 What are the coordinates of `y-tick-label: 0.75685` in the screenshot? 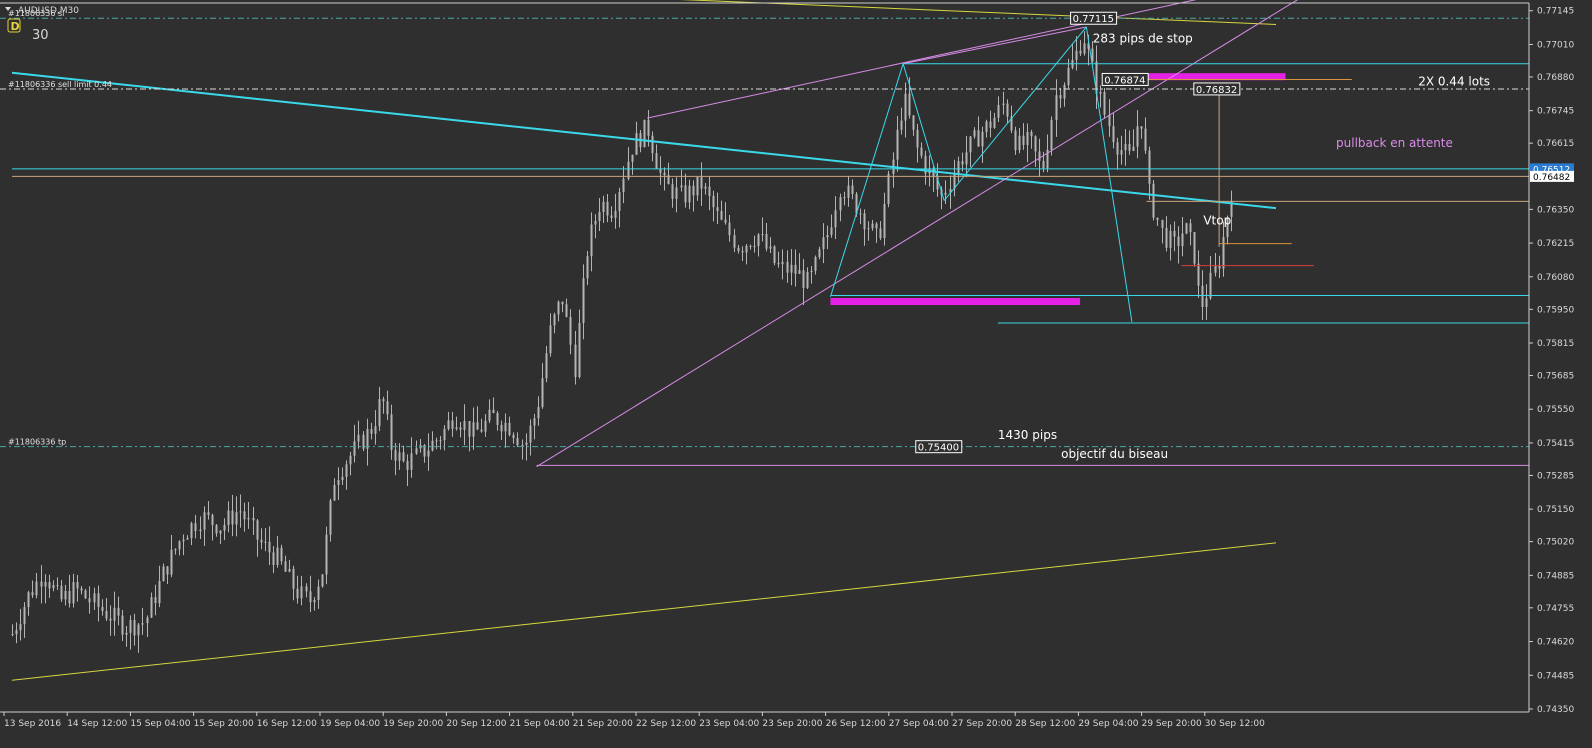 It's located at (1555, 376).